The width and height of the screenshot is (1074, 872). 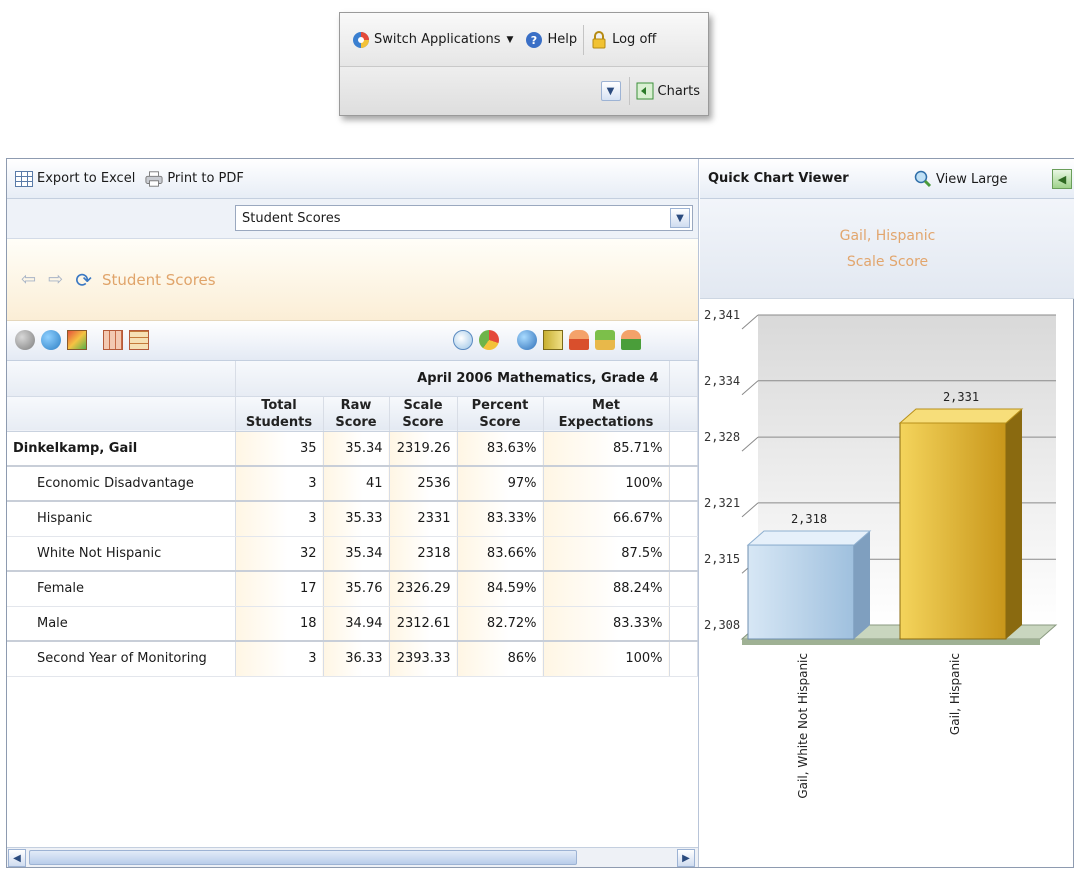 What do you see at coordinates (121, 518) in the screenshot?
I see `row-label: Hispanic` at bounding box center [121, 518].